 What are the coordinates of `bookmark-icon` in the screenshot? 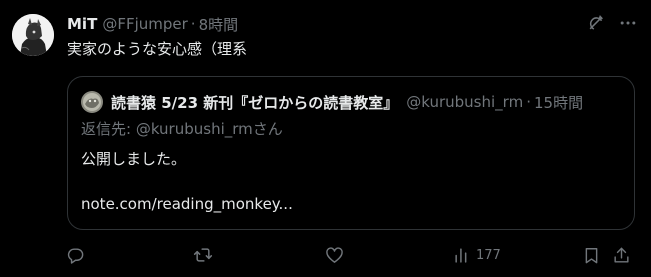 It's located at (591, 255).